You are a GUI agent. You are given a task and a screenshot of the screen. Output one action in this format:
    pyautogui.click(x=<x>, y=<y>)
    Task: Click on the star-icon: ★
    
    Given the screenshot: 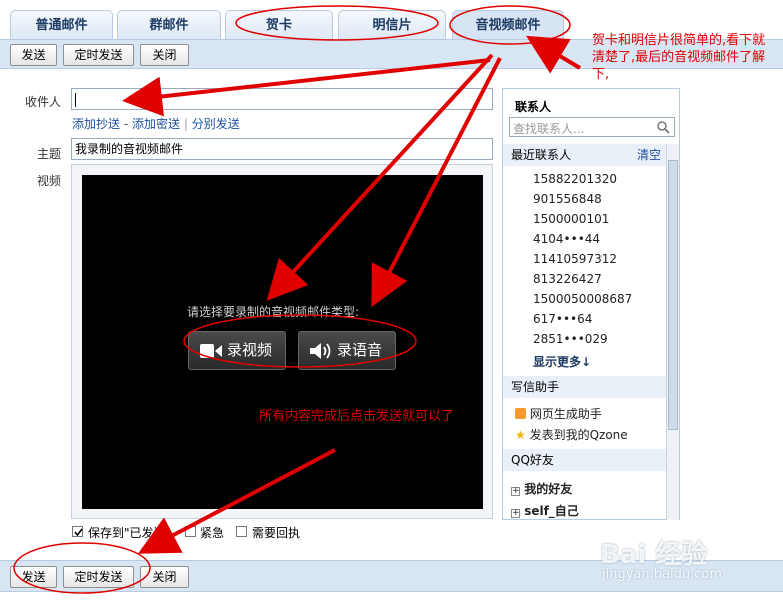 What is the action you would take?
    pyautogui.click(x=520, y=435)
    